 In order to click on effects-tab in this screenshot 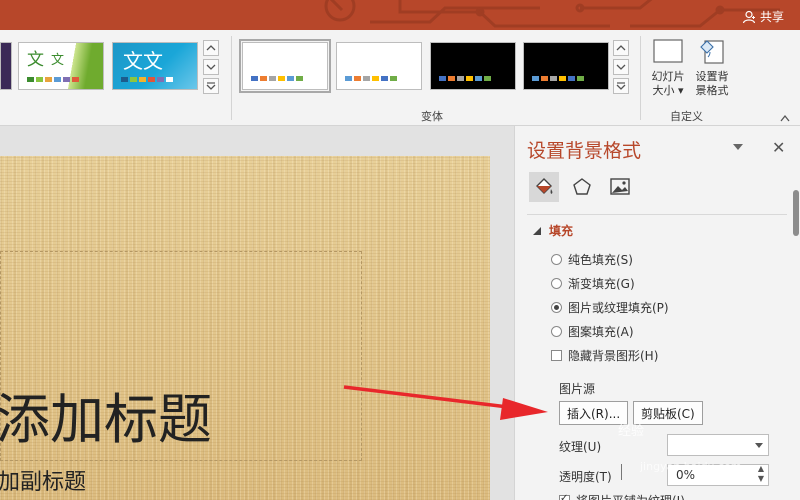, I will do `click(582, 187)`.